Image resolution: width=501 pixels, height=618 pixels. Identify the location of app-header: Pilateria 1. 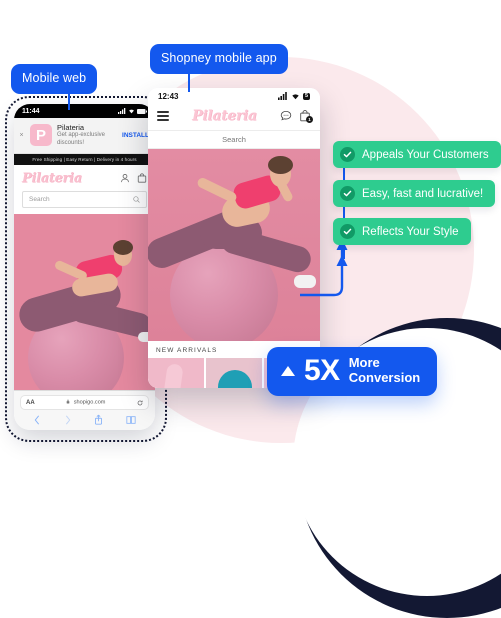
(234, 117).